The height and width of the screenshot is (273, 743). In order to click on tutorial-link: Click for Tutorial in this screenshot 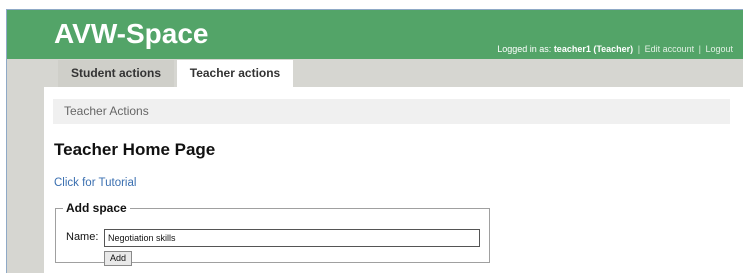, I will do `click(95, 183)`.